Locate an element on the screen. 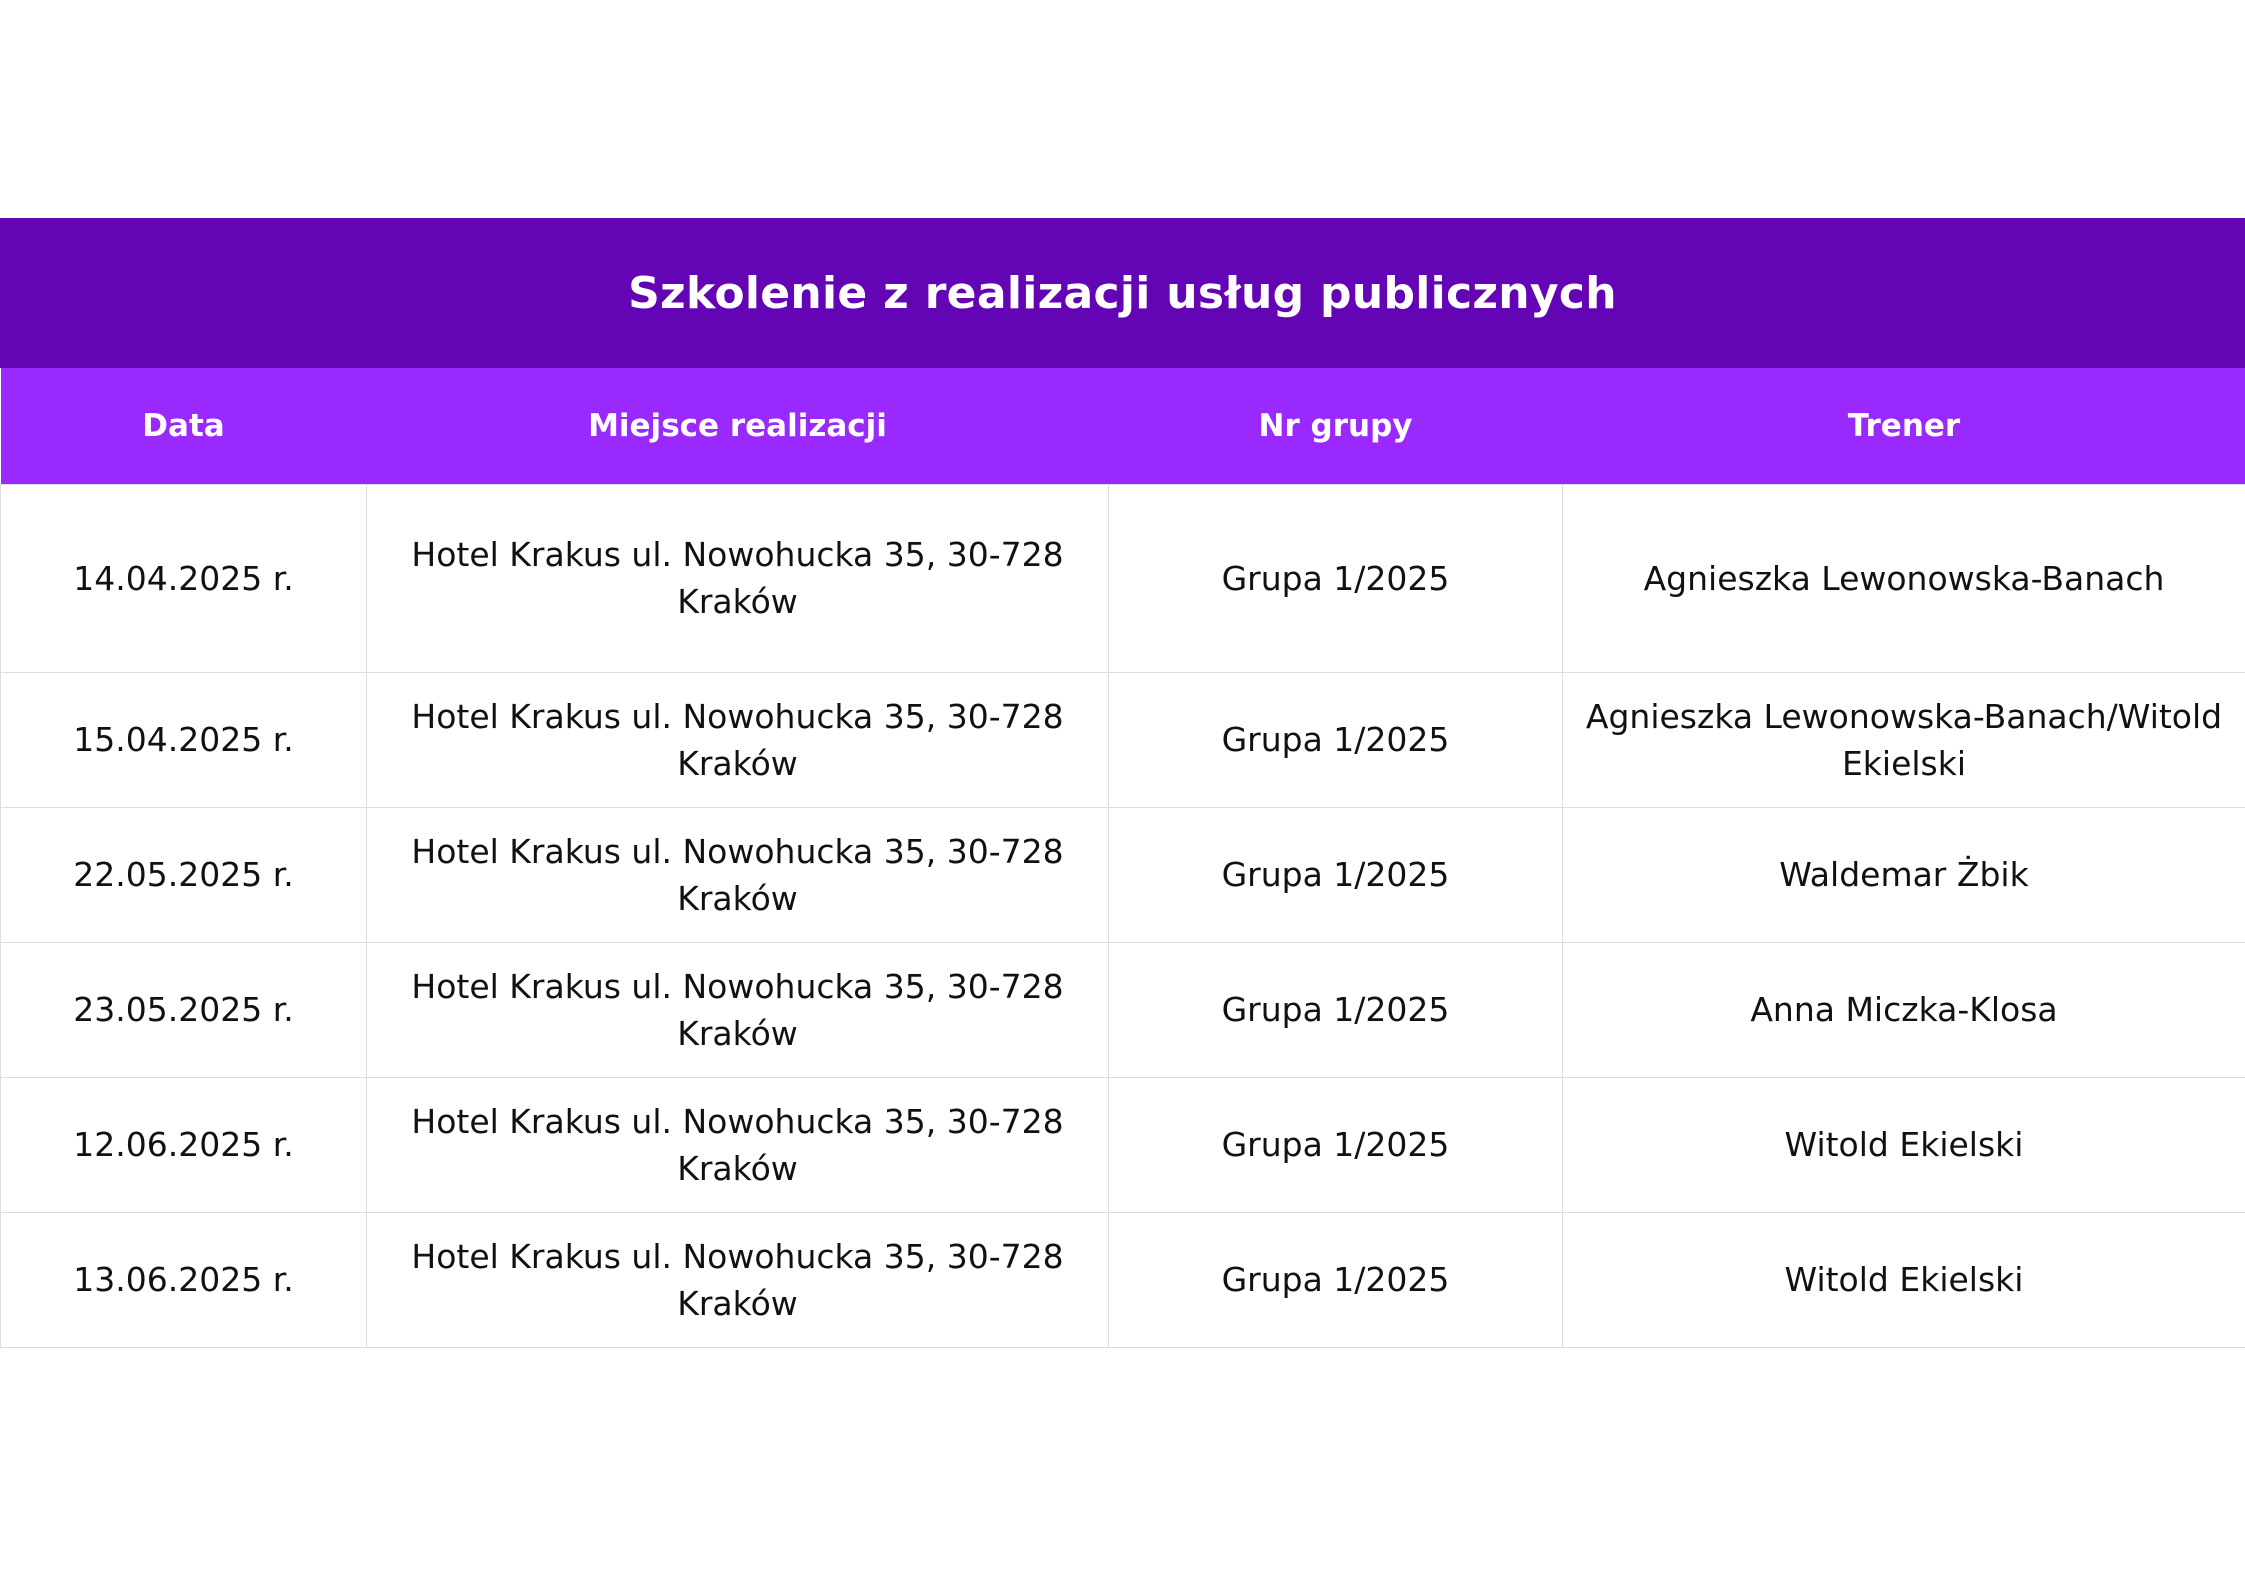  date-cell: 23.05.2025 r. is located at coordinates (183, 1009).